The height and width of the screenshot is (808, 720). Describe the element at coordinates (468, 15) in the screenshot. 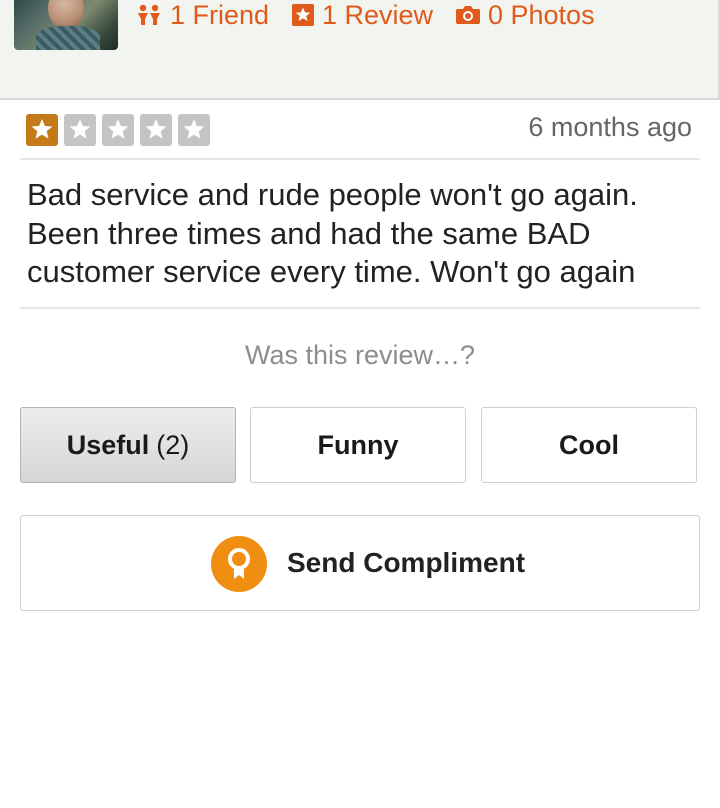

I see `camera-icon` at that location.